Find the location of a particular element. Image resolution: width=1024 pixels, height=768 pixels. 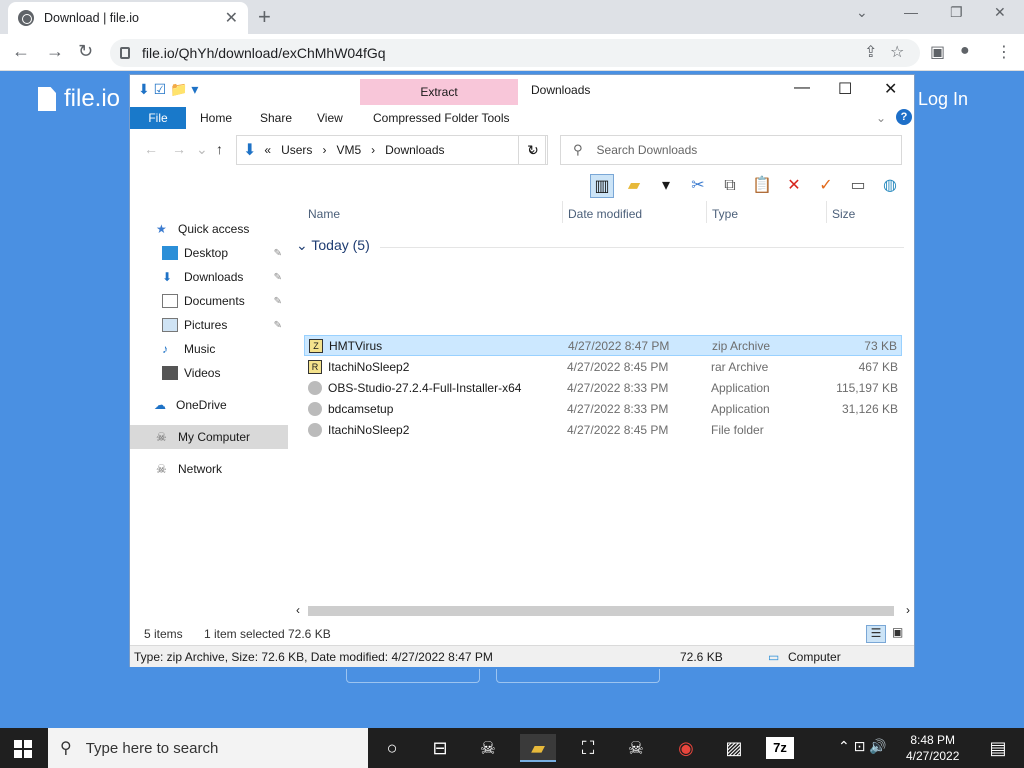

tab-share: Share is located at coordinates (276, 118).